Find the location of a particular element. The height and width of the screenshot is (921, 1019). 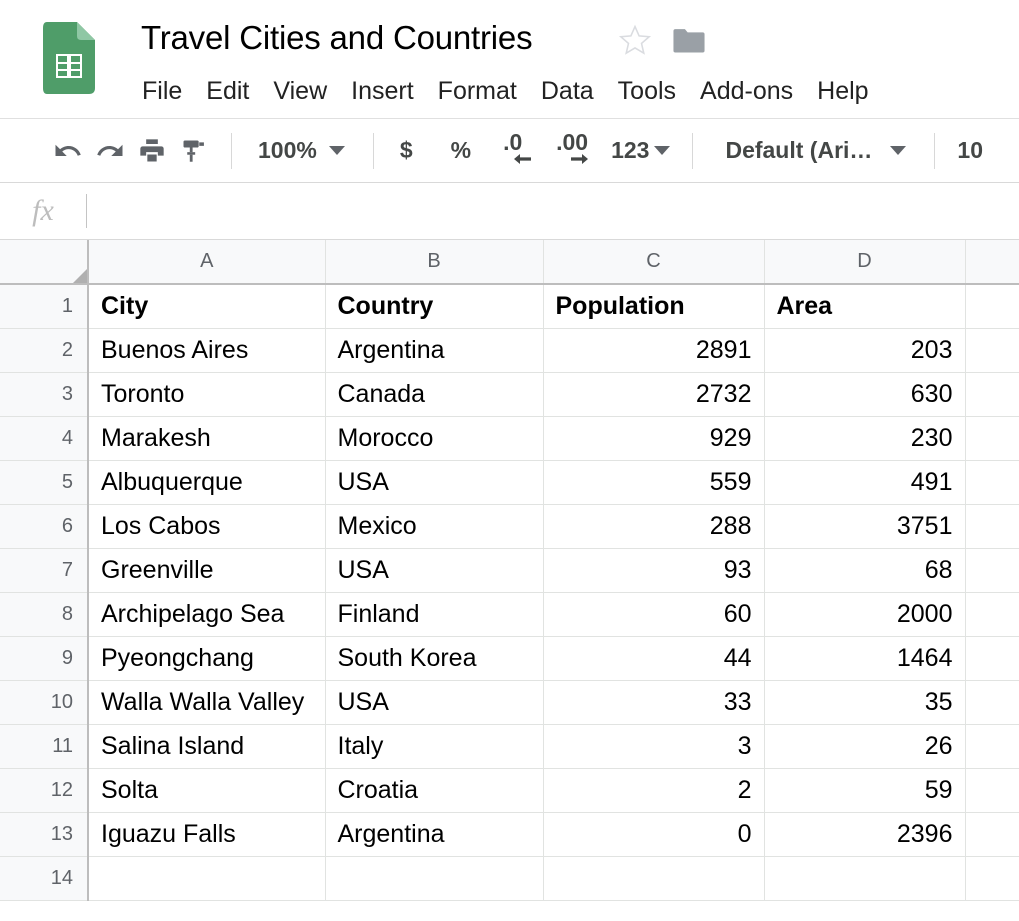

cell-c1: Population is located at coordinates (654, 306).